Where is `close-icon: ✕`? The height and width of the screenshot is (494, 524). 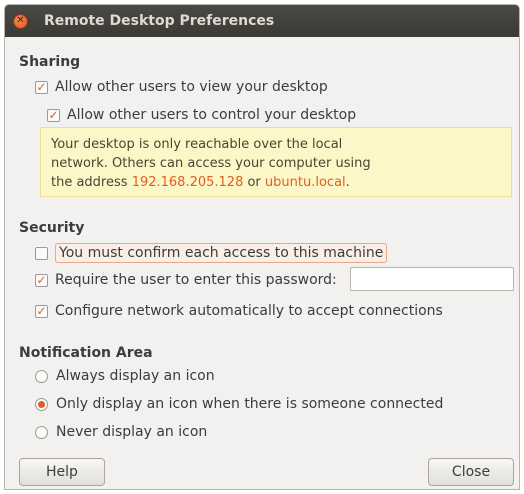
close-icon: ✕ is located at coordinates (20, 20).